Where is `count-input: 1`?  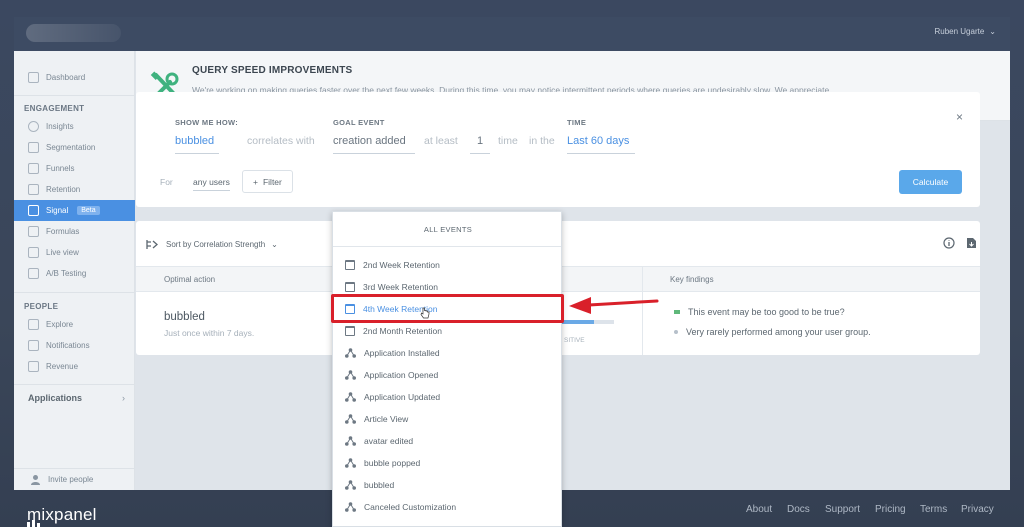 count-input: 1 is located at coordinates (480, 141).